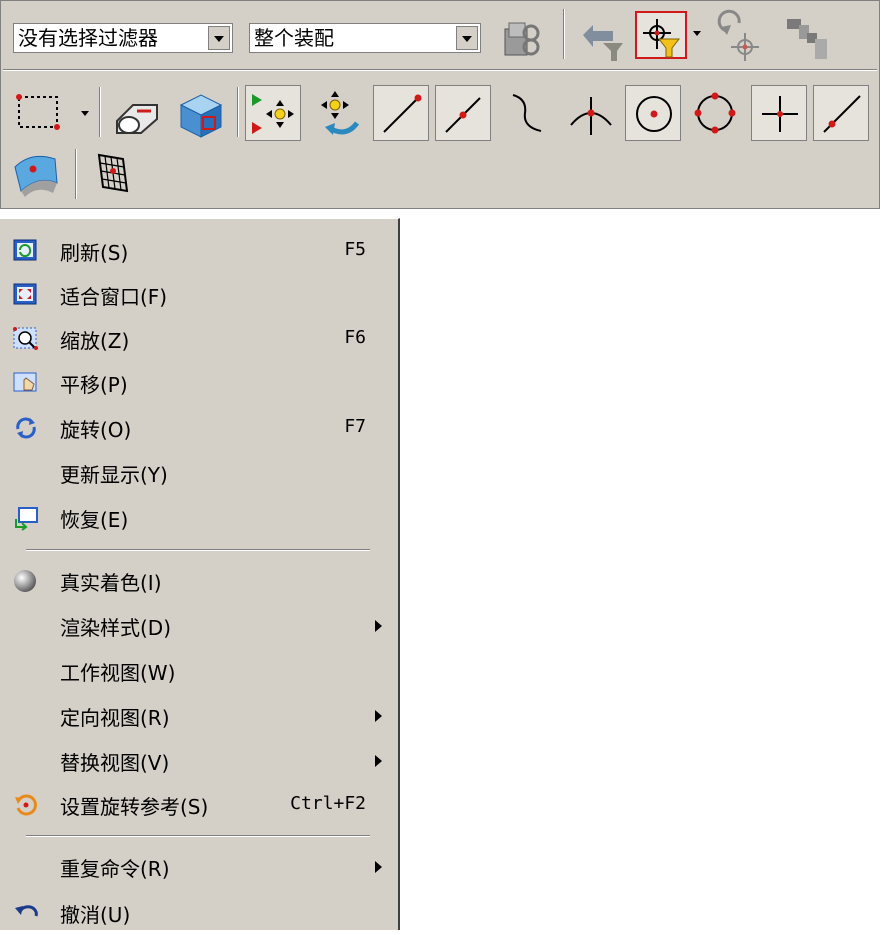  What do you see at coordinates (198, 716) in the screenshot?
I see `menu-item-orient-view: 定向视图(R)` at bounding box center [198, 716].